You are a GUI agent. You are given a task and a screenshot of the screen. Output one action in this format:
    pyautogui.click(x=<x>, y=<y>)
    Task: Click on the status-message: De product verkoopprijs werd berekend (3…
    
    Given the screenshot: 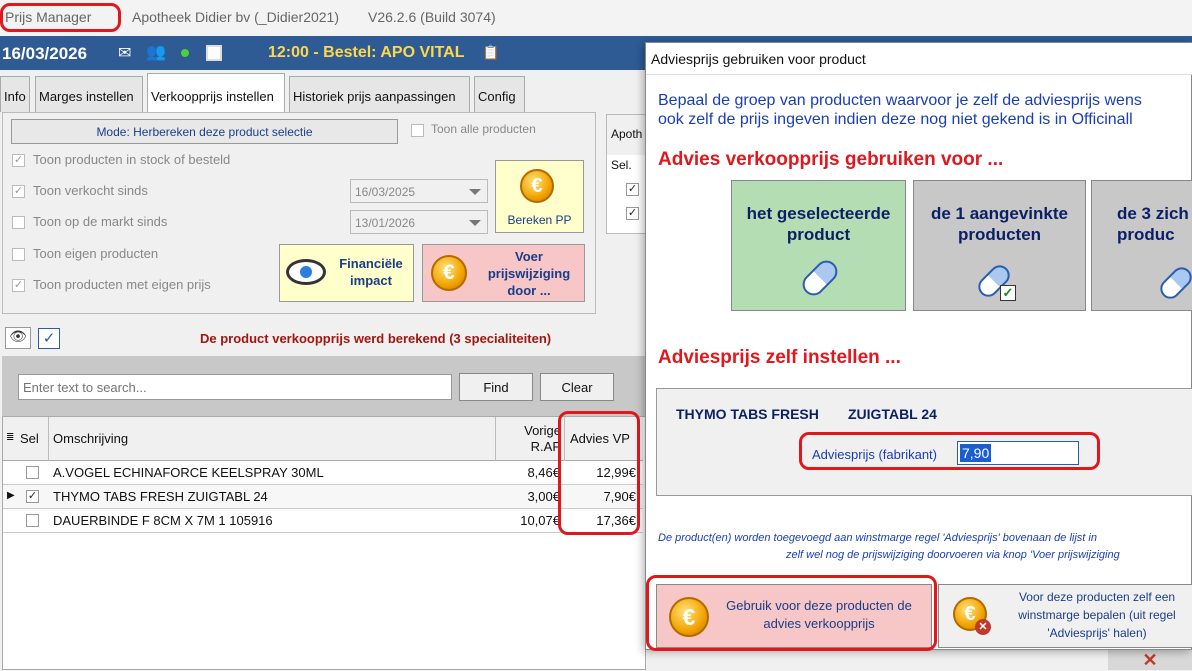 What is the action you would take?
    pyautogui.click(x=376, y=338)
    